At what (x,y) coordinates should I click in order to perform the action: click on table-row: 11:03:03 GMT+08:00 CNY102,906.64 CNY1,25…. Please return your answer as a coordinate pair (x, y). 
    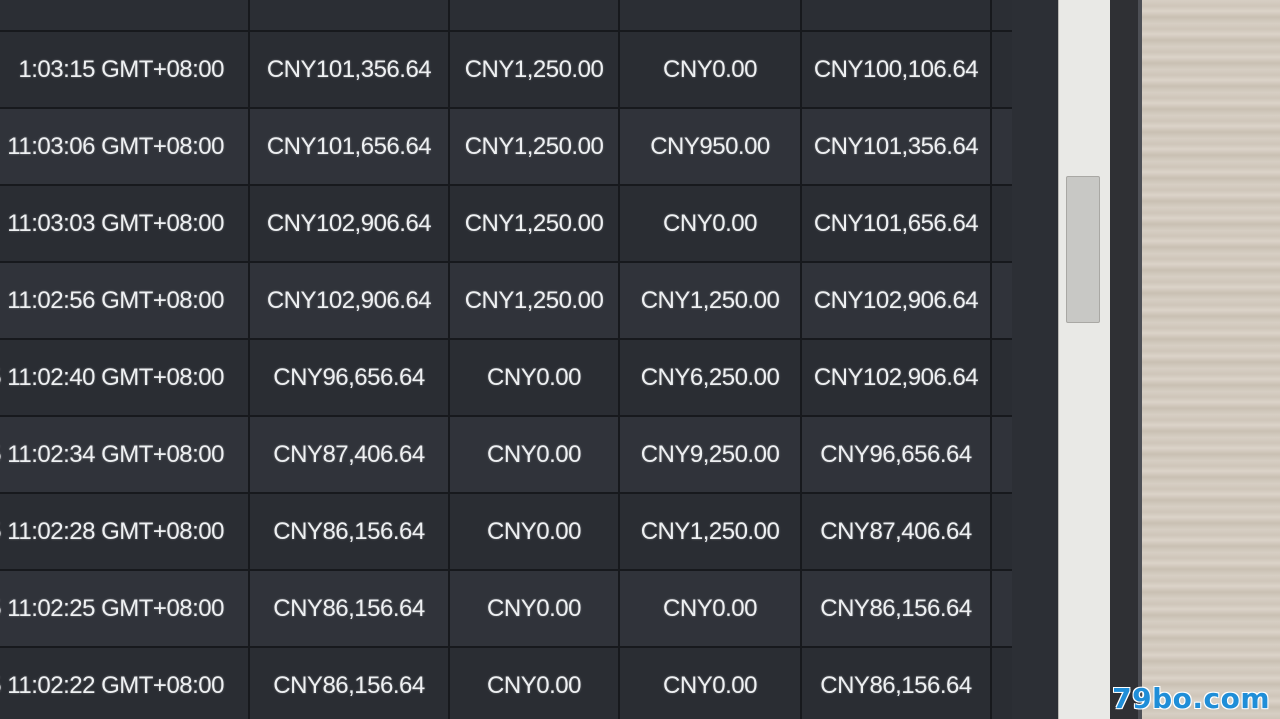
    Looking at the image, I should click on (506, 224).